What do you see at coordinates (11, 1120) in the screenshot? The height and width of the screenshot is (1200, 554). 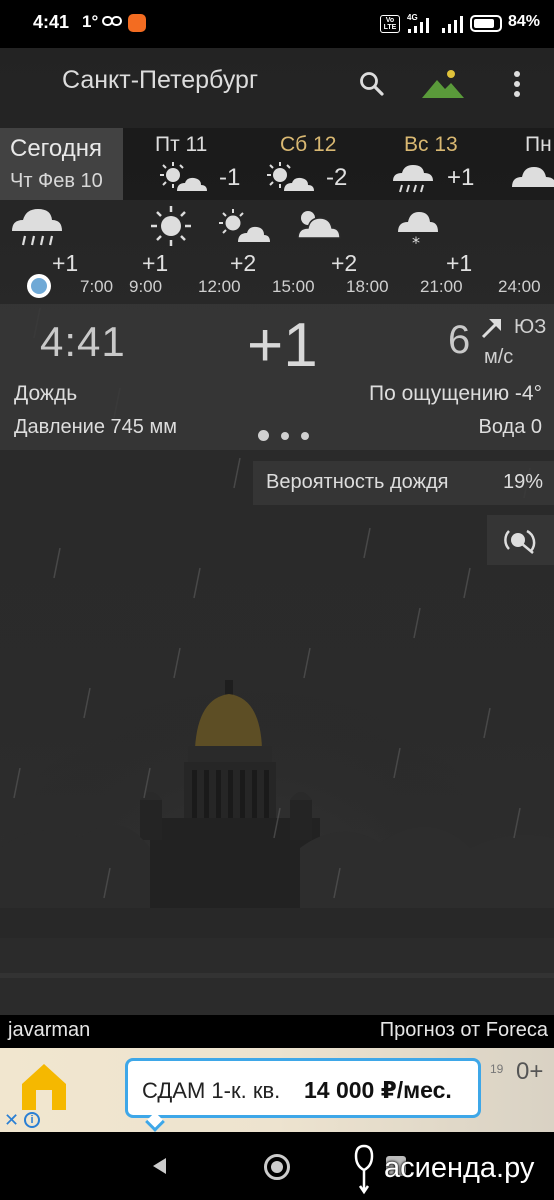 I see `ad-close-icon: ✕` at bounding box center [11, 1120].